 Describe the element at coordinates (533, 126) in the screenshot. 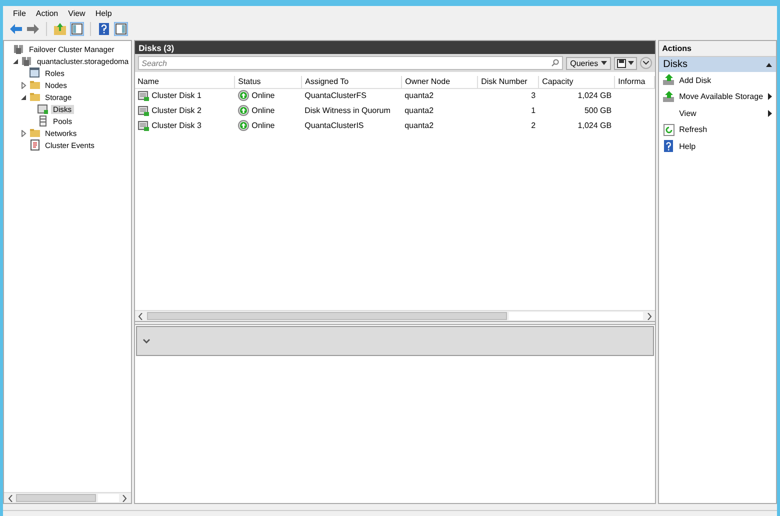

I see `table-cell-text: 2` at that location.